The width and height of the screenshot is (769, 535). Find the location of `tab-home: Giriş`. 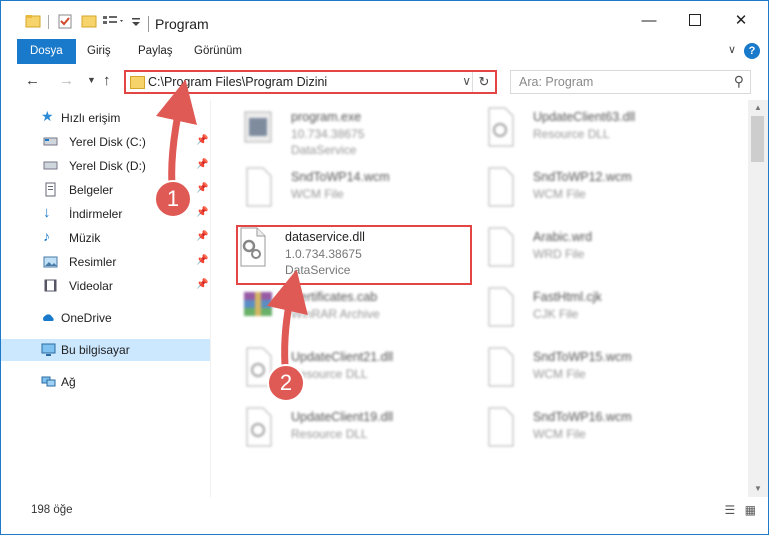

tab-home: Giriş is located at coordinates (99, 51).